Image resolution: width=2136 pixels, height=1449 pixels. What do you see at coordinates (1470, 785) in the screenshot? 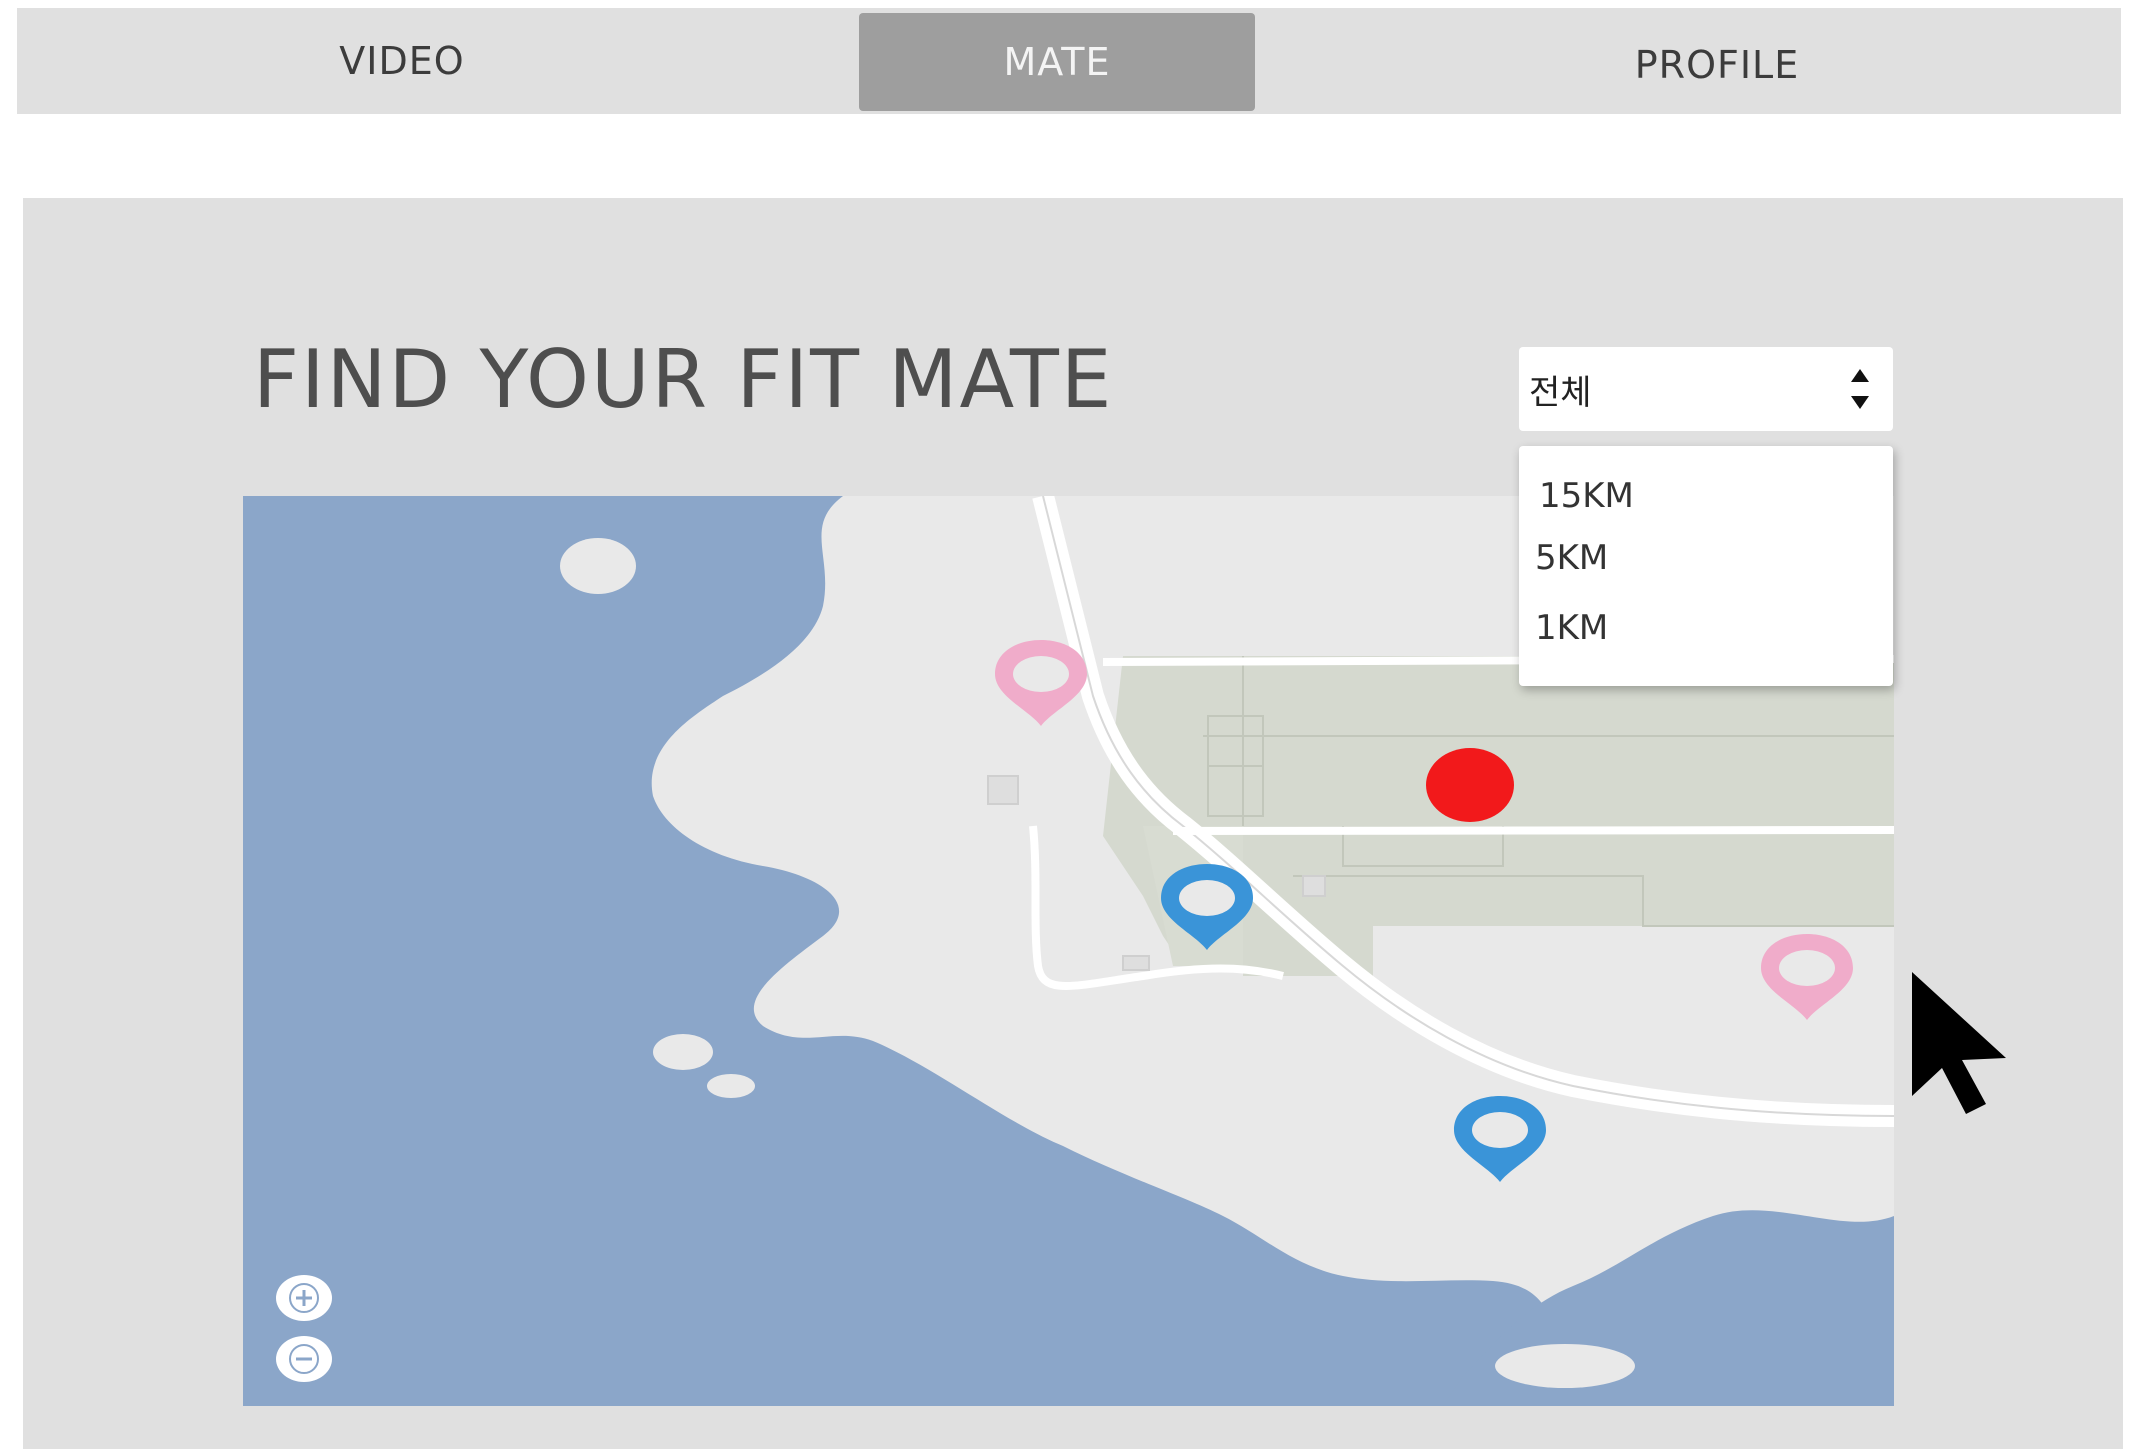
I see `current-location-marker` at bounding box center [1470, 785].